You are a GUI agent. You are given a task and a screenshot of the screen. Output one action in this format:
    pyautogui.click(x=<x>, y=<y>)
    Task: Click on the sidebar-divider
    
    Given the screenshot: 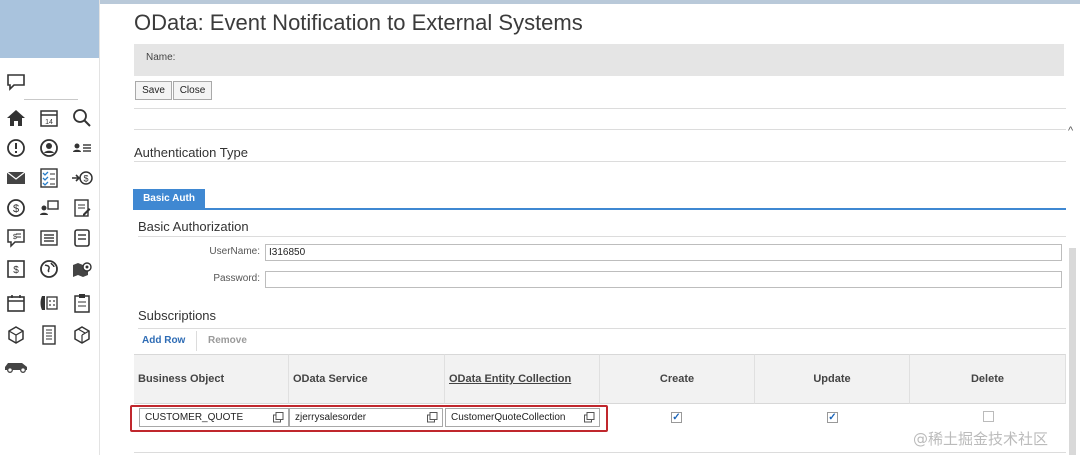 What is the action you would take?
    pyautogui.click(x=51, y=99)
    